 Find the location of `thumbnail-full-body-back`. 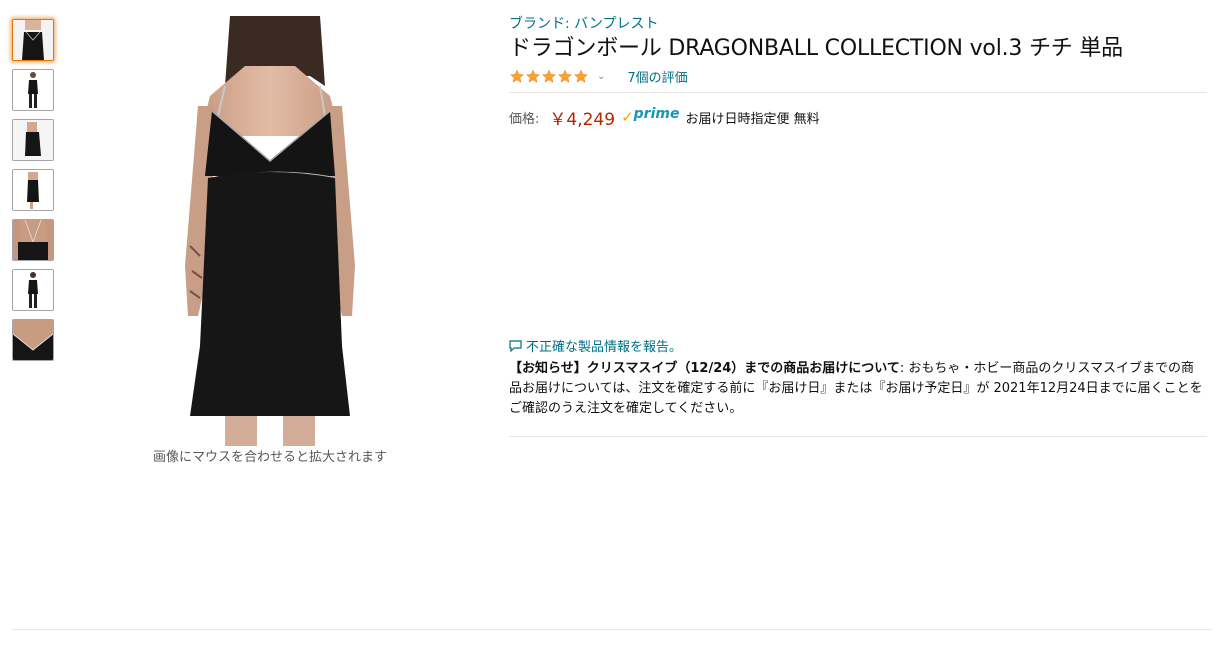

thumbnail-full-body-back is located at coordinates (33, 290).